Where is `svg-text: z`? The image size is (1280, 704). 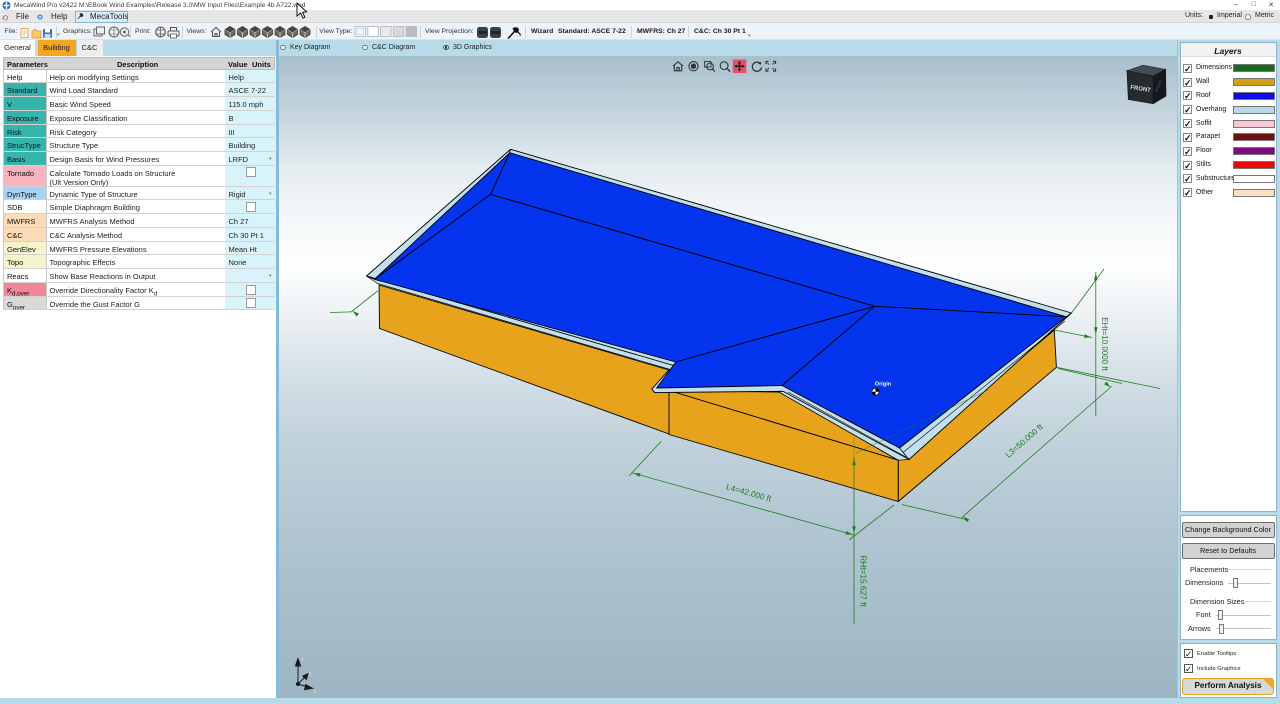 svg-text: z is located at coordinates (302, 660).